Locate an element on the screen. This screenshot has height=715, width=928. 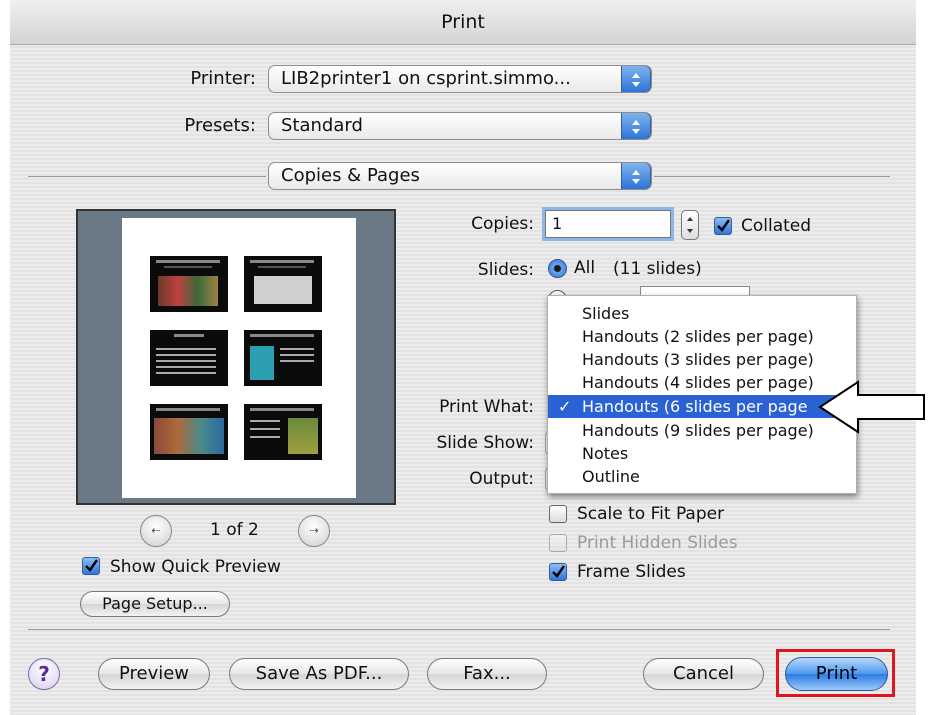
menu-item-handouts-4: Handouts (4 slides per page) is located at coordinates (702, 382).